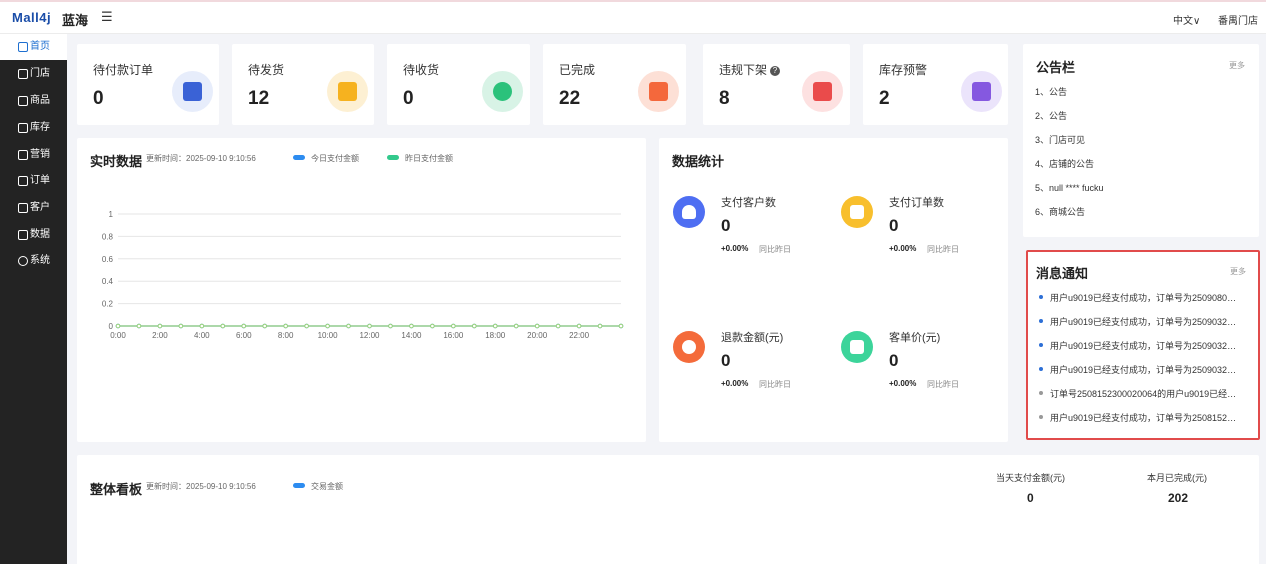  I want to click on y-tick-label: 1, so click(111, 214).